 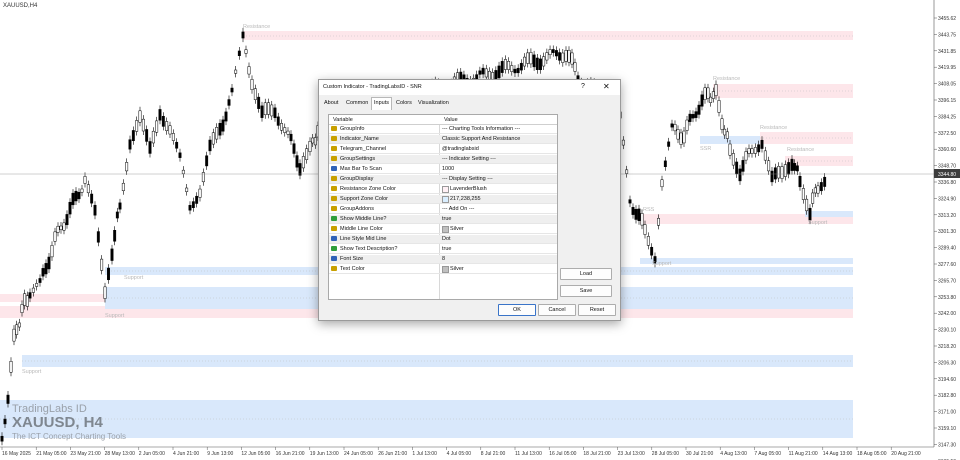 What do you see at coordinates (517, 310) in the screenshot?
I see `ok-button: OK` at bounding box center [517, 310].